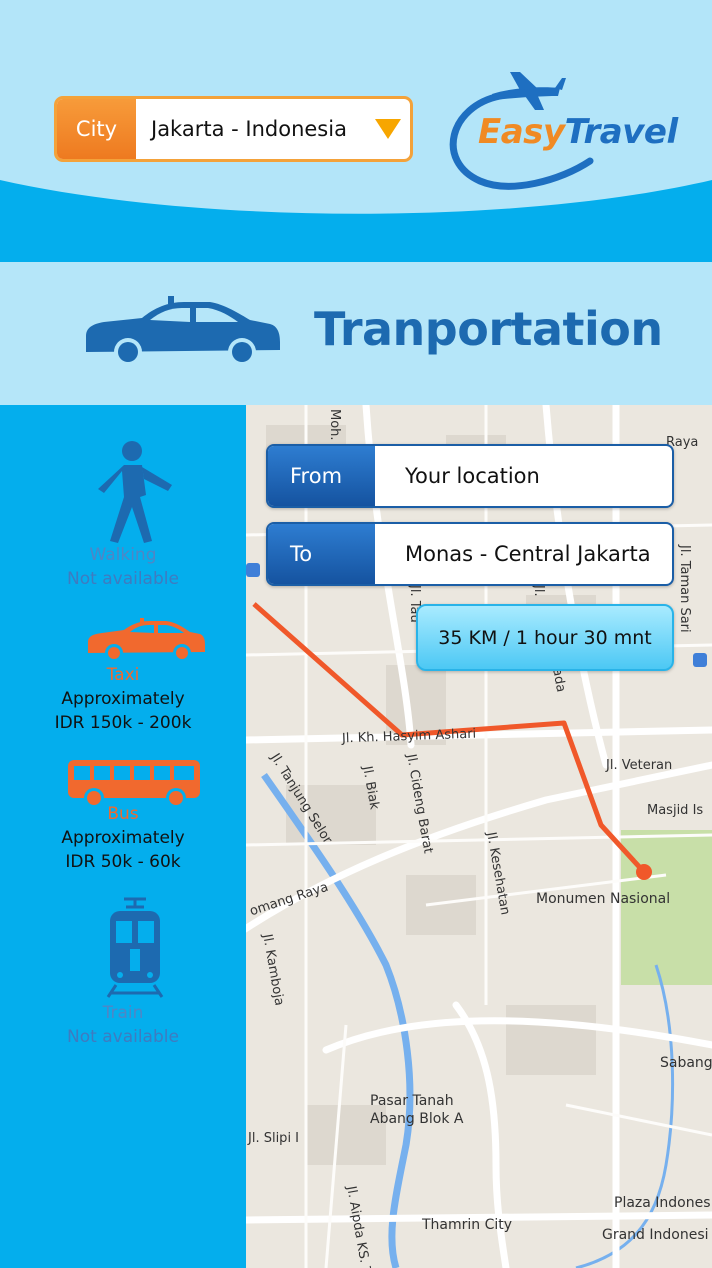 The width and height of the screenshot is (712, 1268). What do you see at coordinates (467, 1225) in the screenshot?
I see `map-label-thamrin-city: Thamrin City` at bounding box center [467, 1225].